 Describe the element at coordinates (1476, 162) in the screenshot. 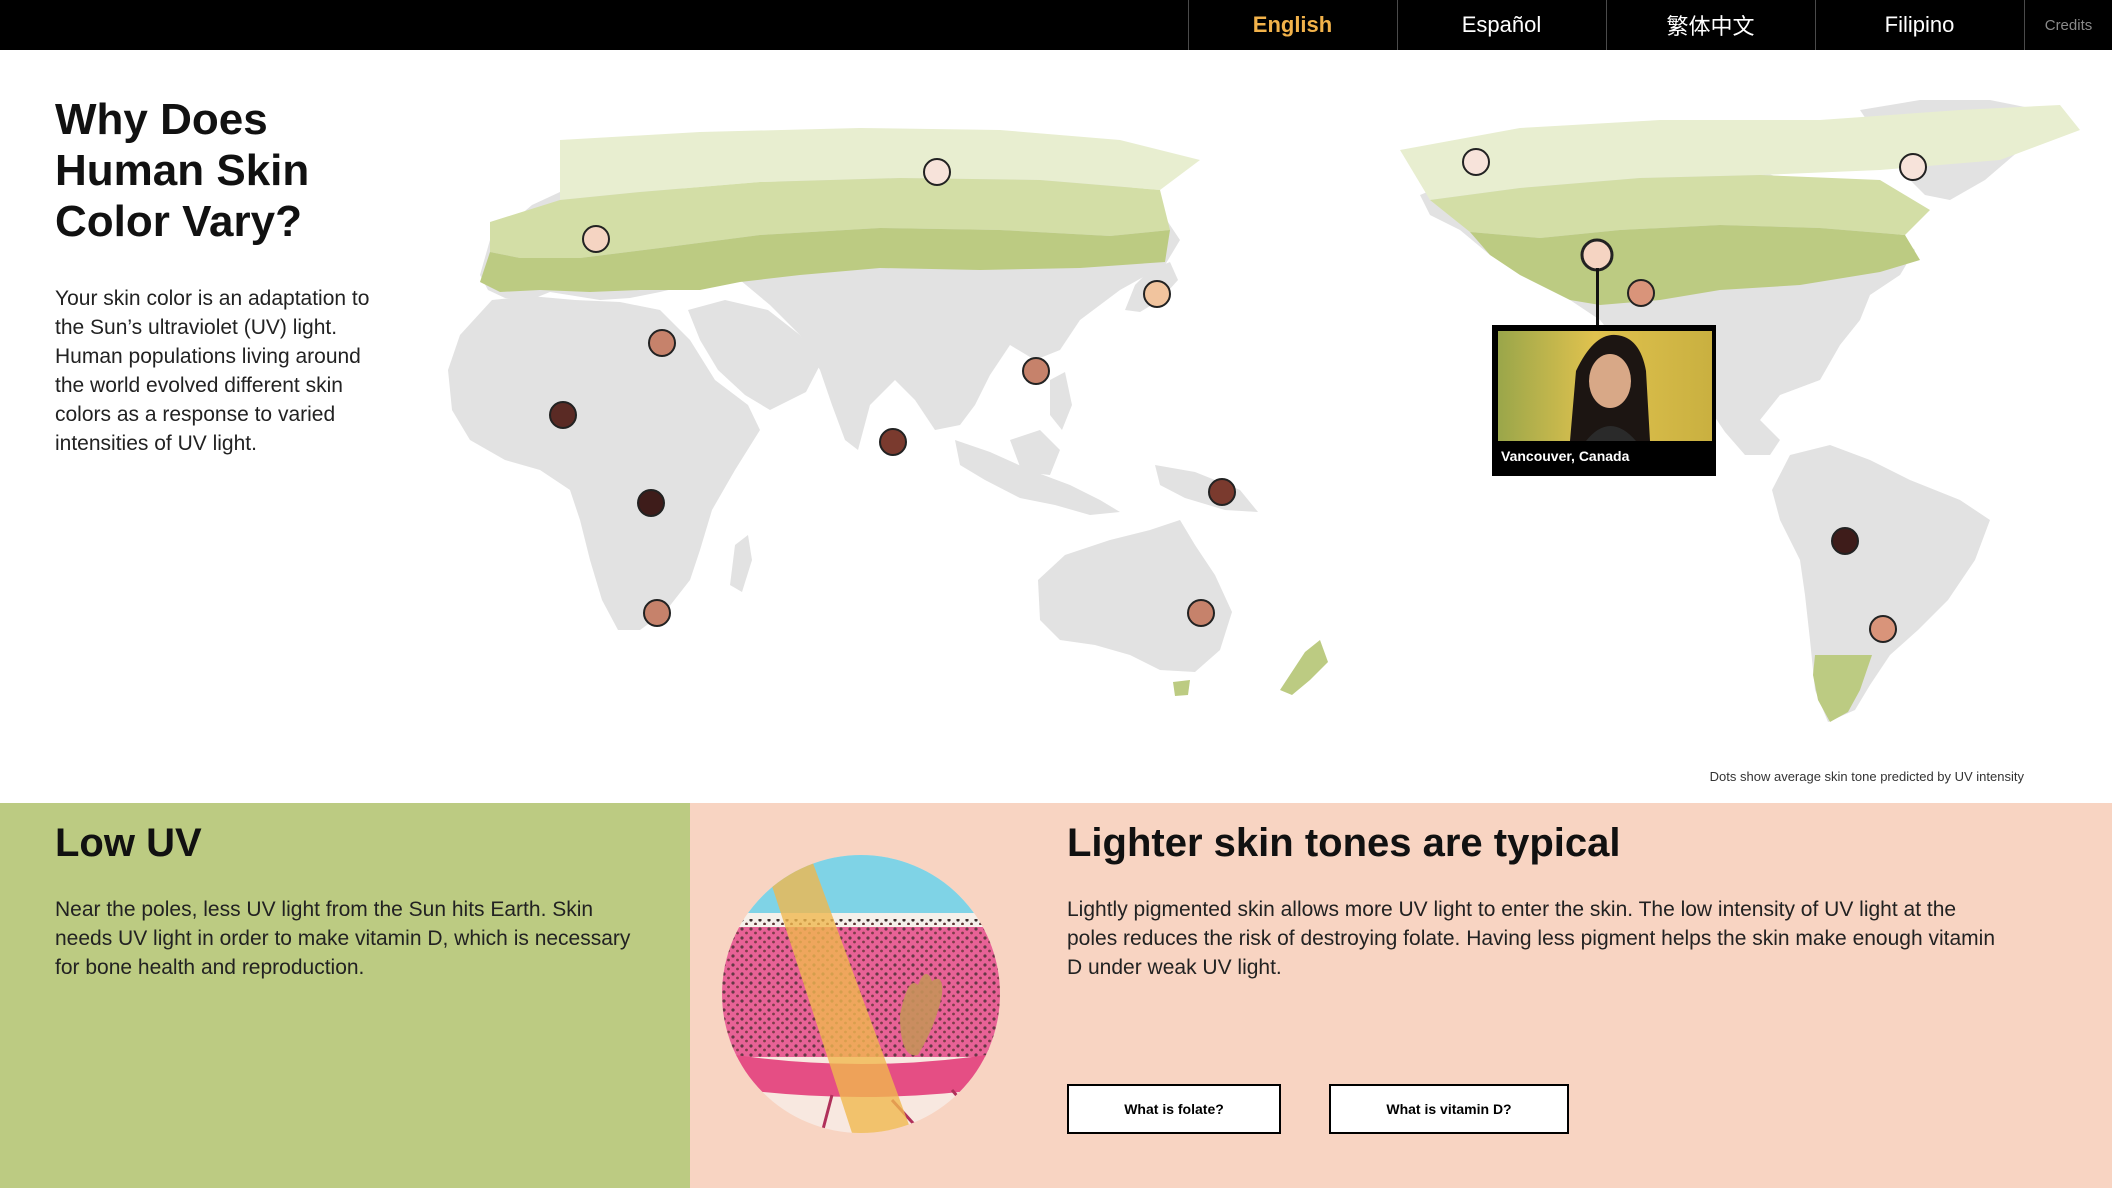

I see `tone-dot-east-siberia` at that location.